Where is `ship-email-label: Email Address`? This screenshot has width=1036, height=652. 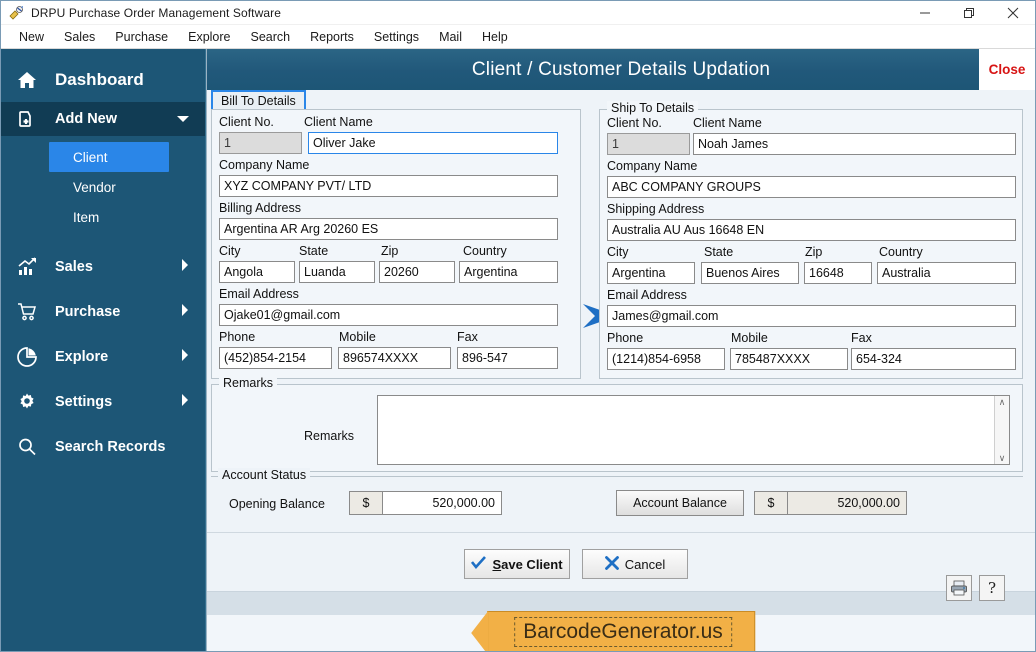
ship-email-label: Email Address is located at coordinates (647, 295).